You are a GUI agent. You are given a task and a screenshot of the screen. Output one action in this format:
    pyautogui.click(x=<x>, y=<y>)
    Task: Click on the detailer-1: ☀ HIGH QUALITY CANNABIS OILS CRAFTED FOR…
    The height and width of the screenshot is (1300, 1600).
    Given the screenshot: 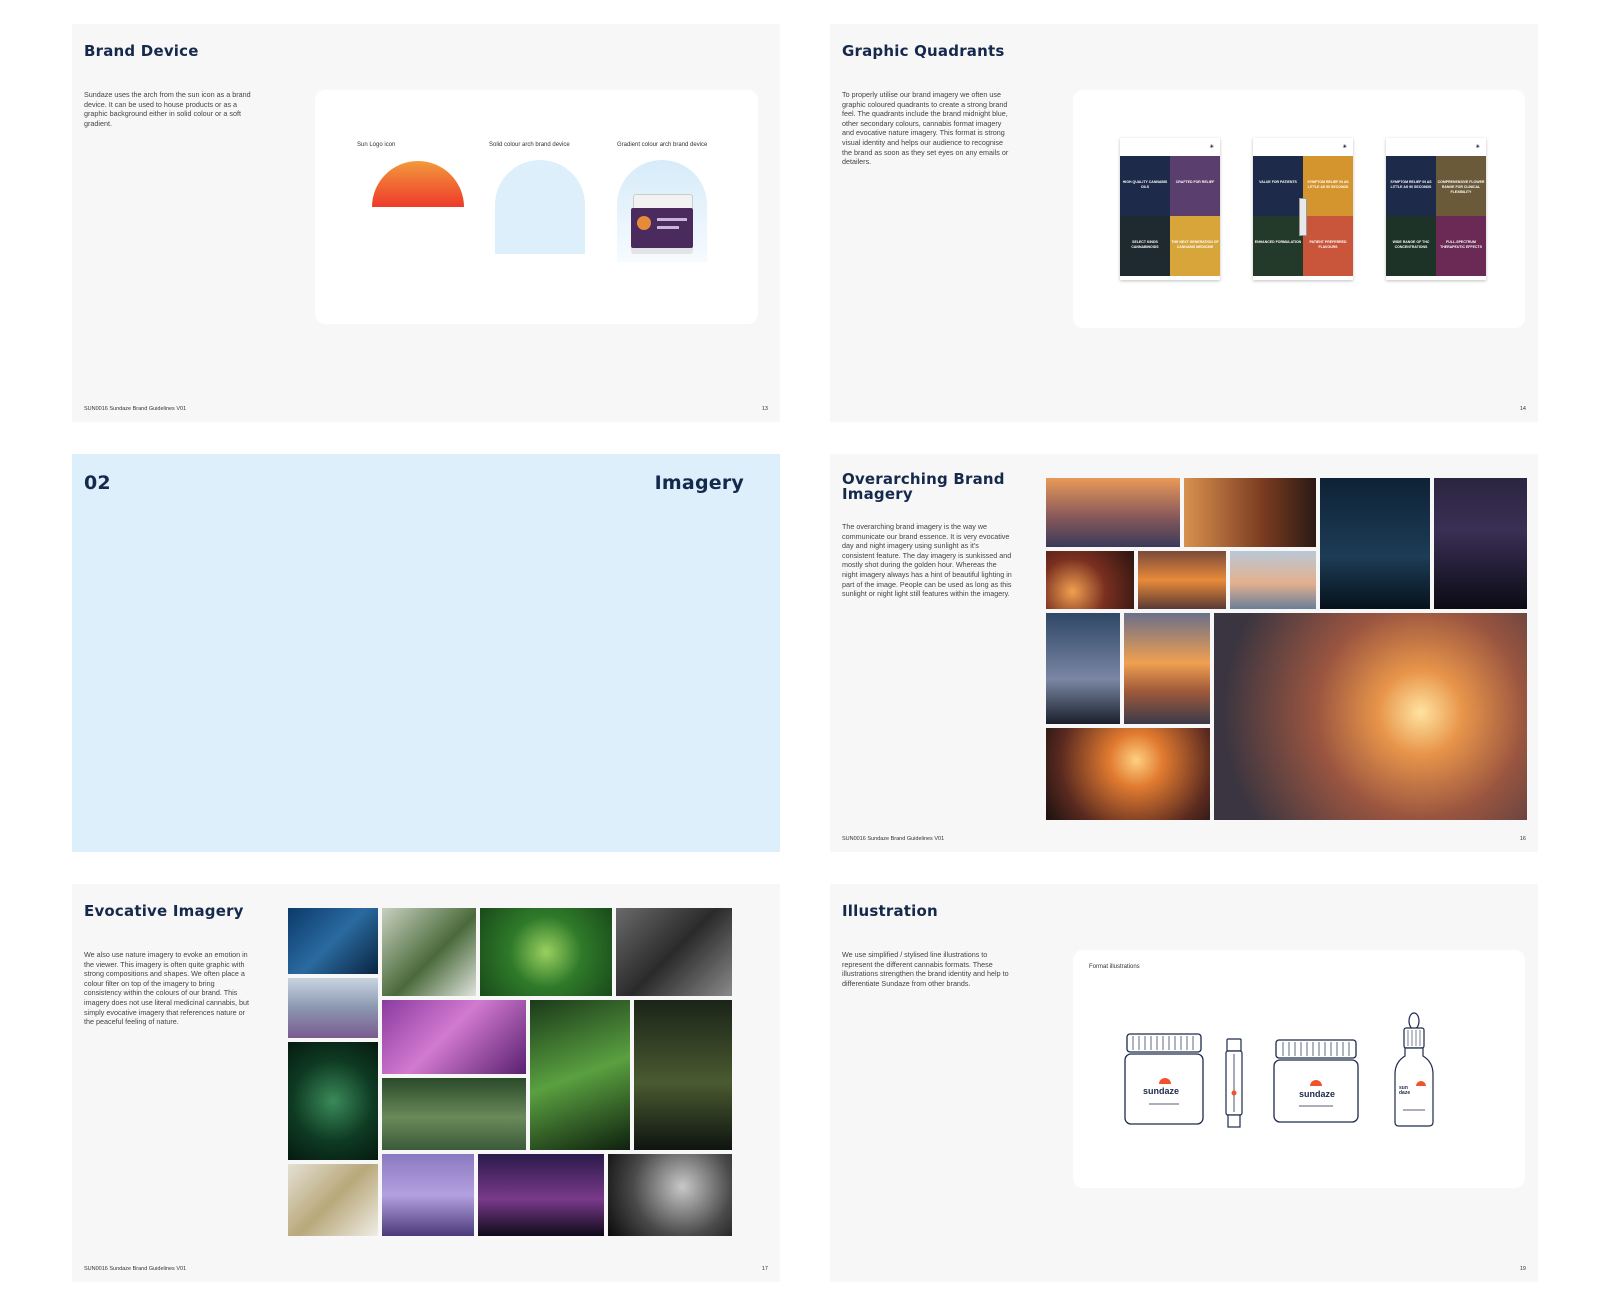 What is the action you would take?
    pyautogui.click(x=1170, y=209)
    